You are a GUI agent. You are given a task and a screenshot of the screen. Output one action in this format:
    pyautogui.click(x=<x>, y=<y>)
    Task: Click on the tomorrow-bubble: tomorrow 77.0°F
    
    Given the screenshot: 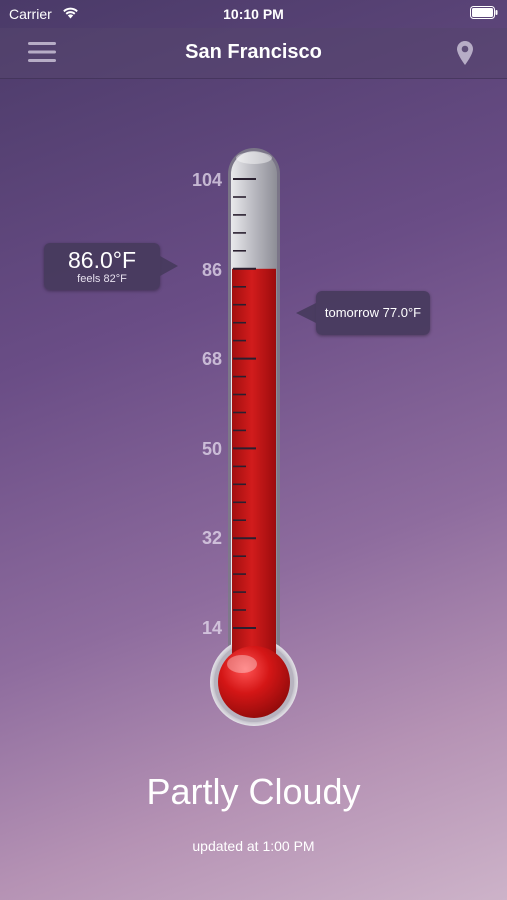 What is the action you would take?
    pyautogui.click(x=363, y=313)
    